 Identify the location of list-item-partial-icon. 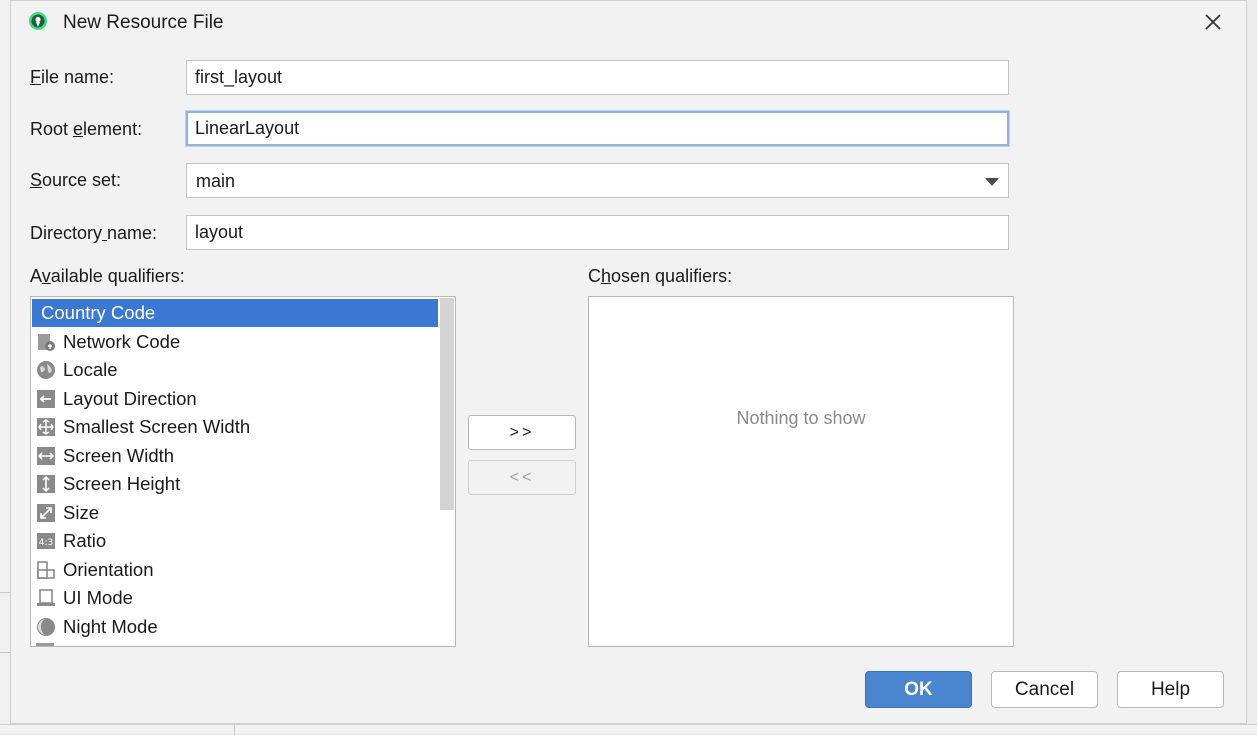
(45, 644).